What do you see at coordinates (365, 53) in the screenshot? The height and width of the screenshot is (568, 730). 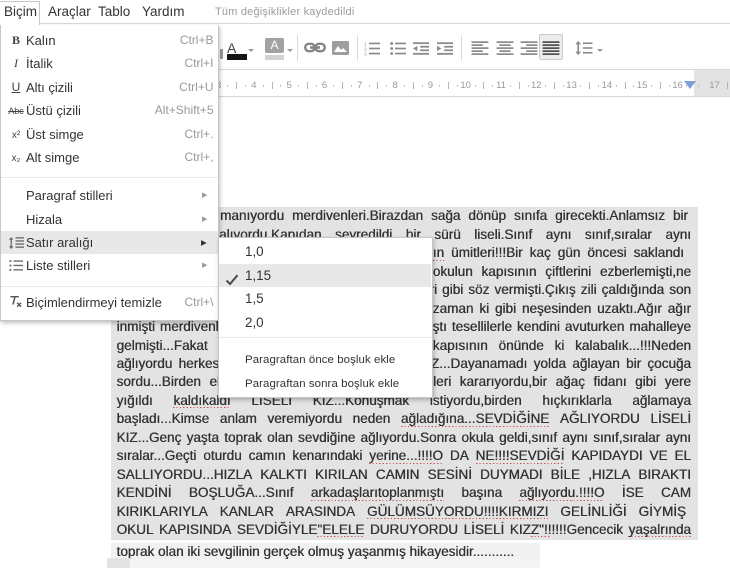 I see `svg-text: 3` at bounding box center [365, 53].